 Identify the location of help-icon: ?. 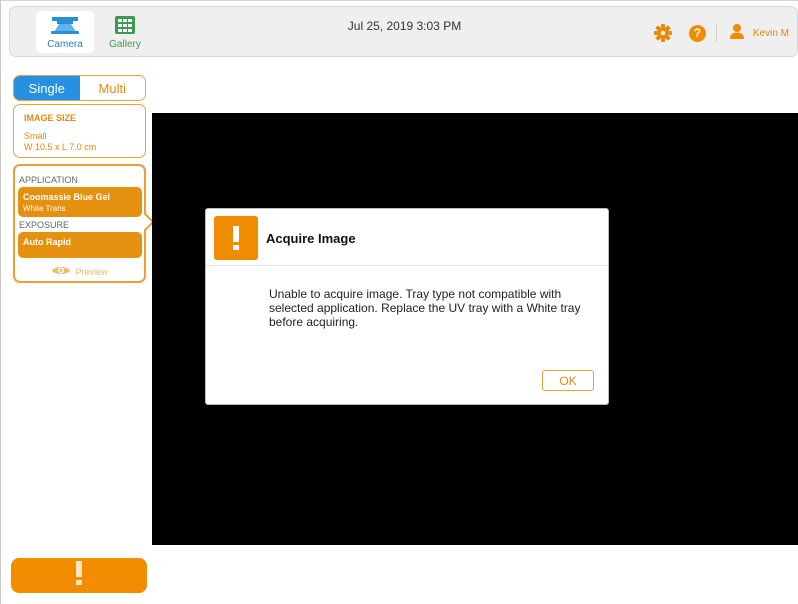
(697, 33).